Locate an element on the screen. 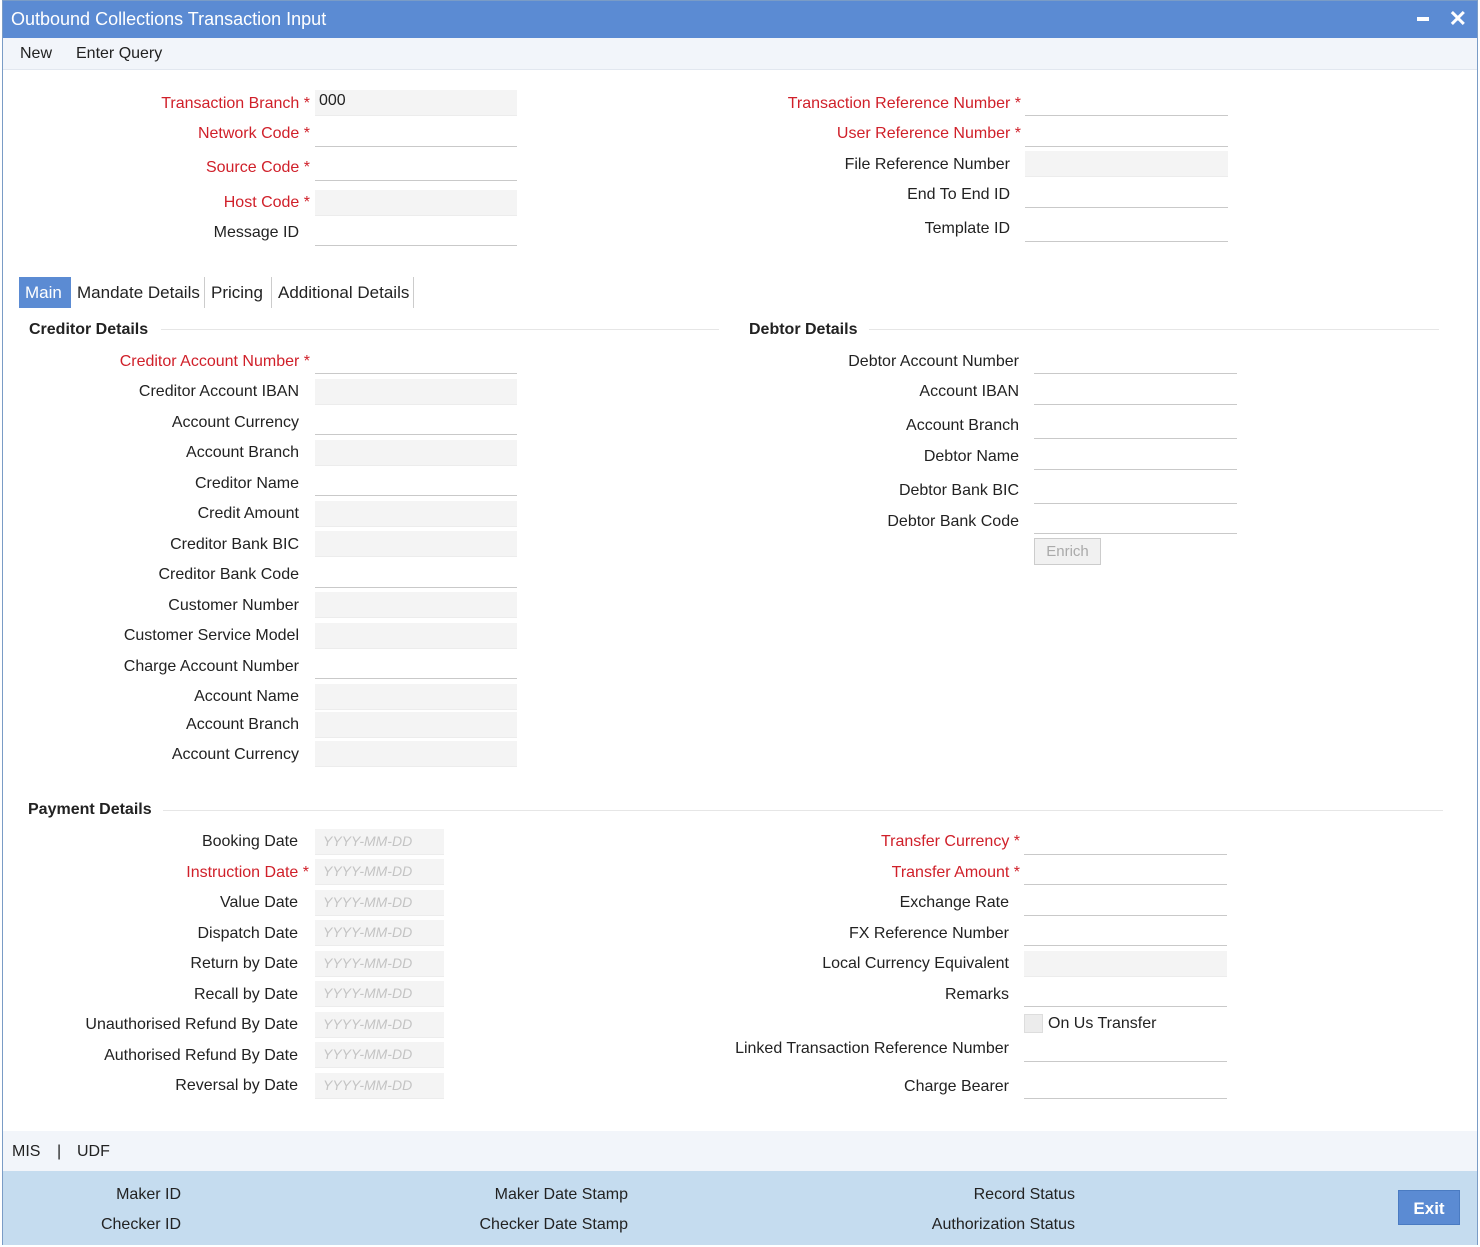 The image size is (1480, 1247). enrich-button: Enrich is located at coordinates (1067, 551).